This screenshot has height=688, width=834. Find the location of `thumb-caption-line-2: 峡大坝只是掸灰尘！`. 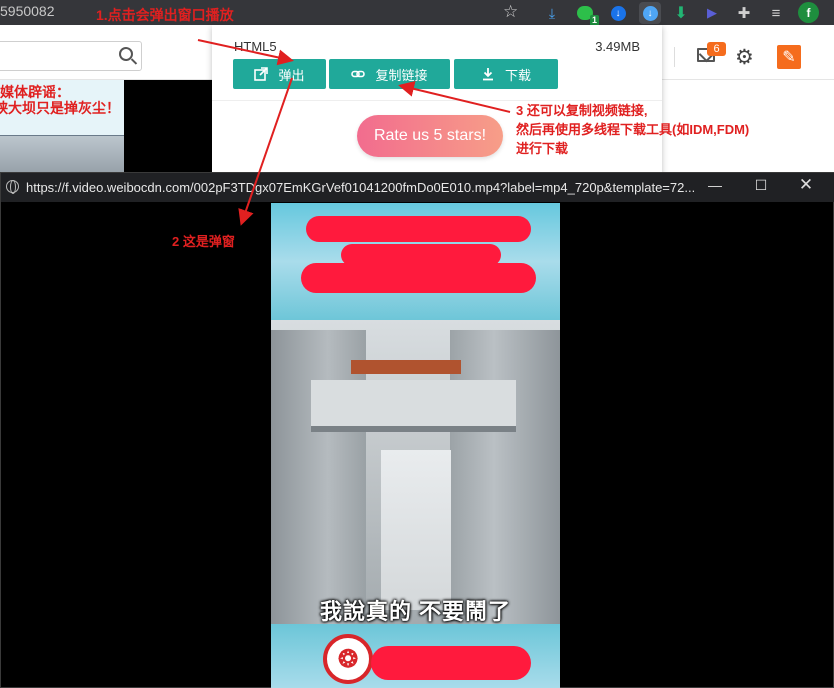

thumb-caption-line-2: 峡大坝只是掸灰尘！ is located at coordinates (60, 108).